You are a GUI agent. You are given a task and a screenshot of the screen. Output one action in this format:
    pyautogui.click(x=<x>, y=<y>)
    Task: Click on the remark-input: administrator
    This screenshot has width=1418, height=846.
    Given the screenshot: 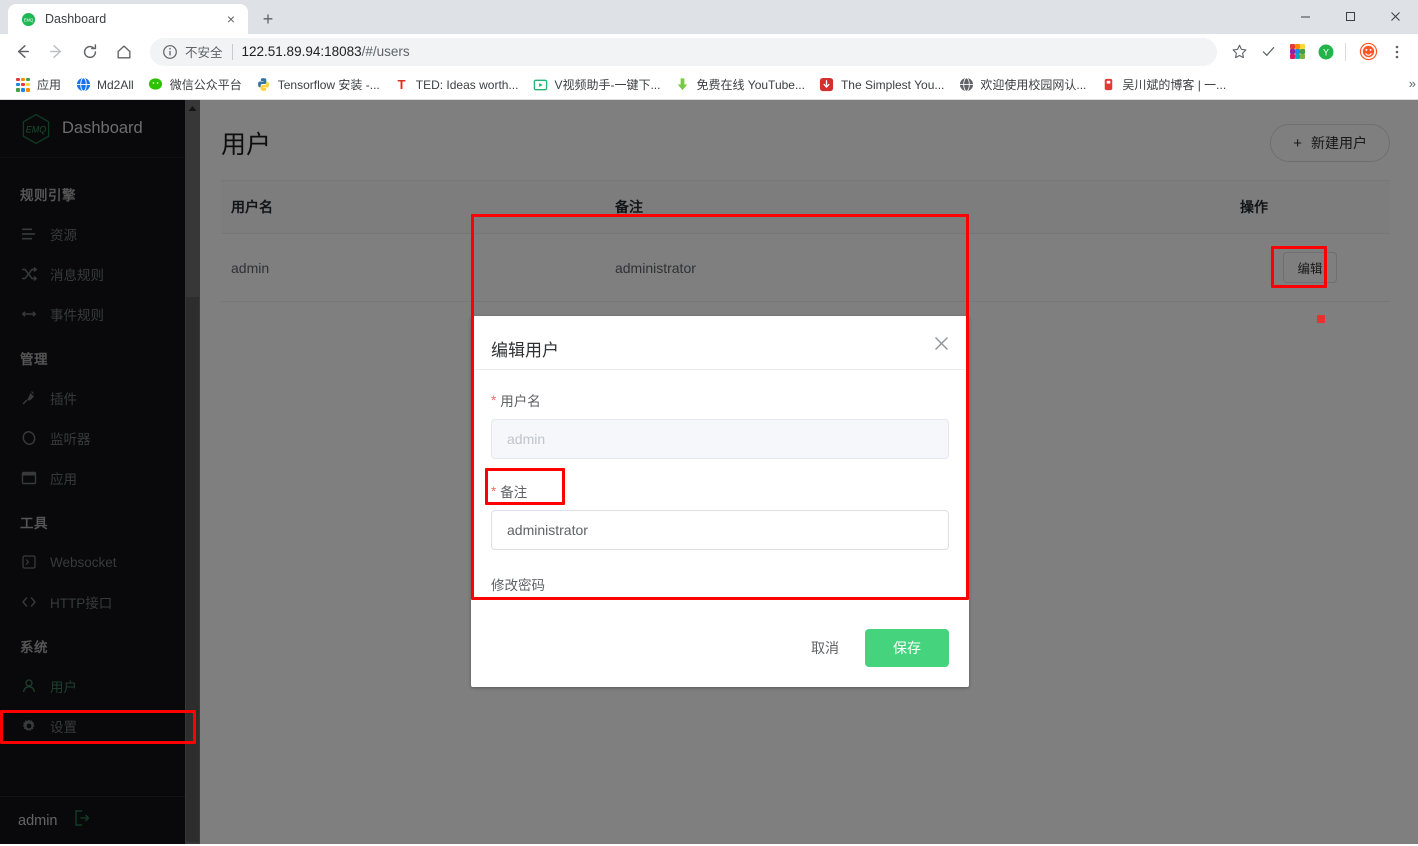 What is the action you would take?
    pyautogui.click(x=720, y=530)
    